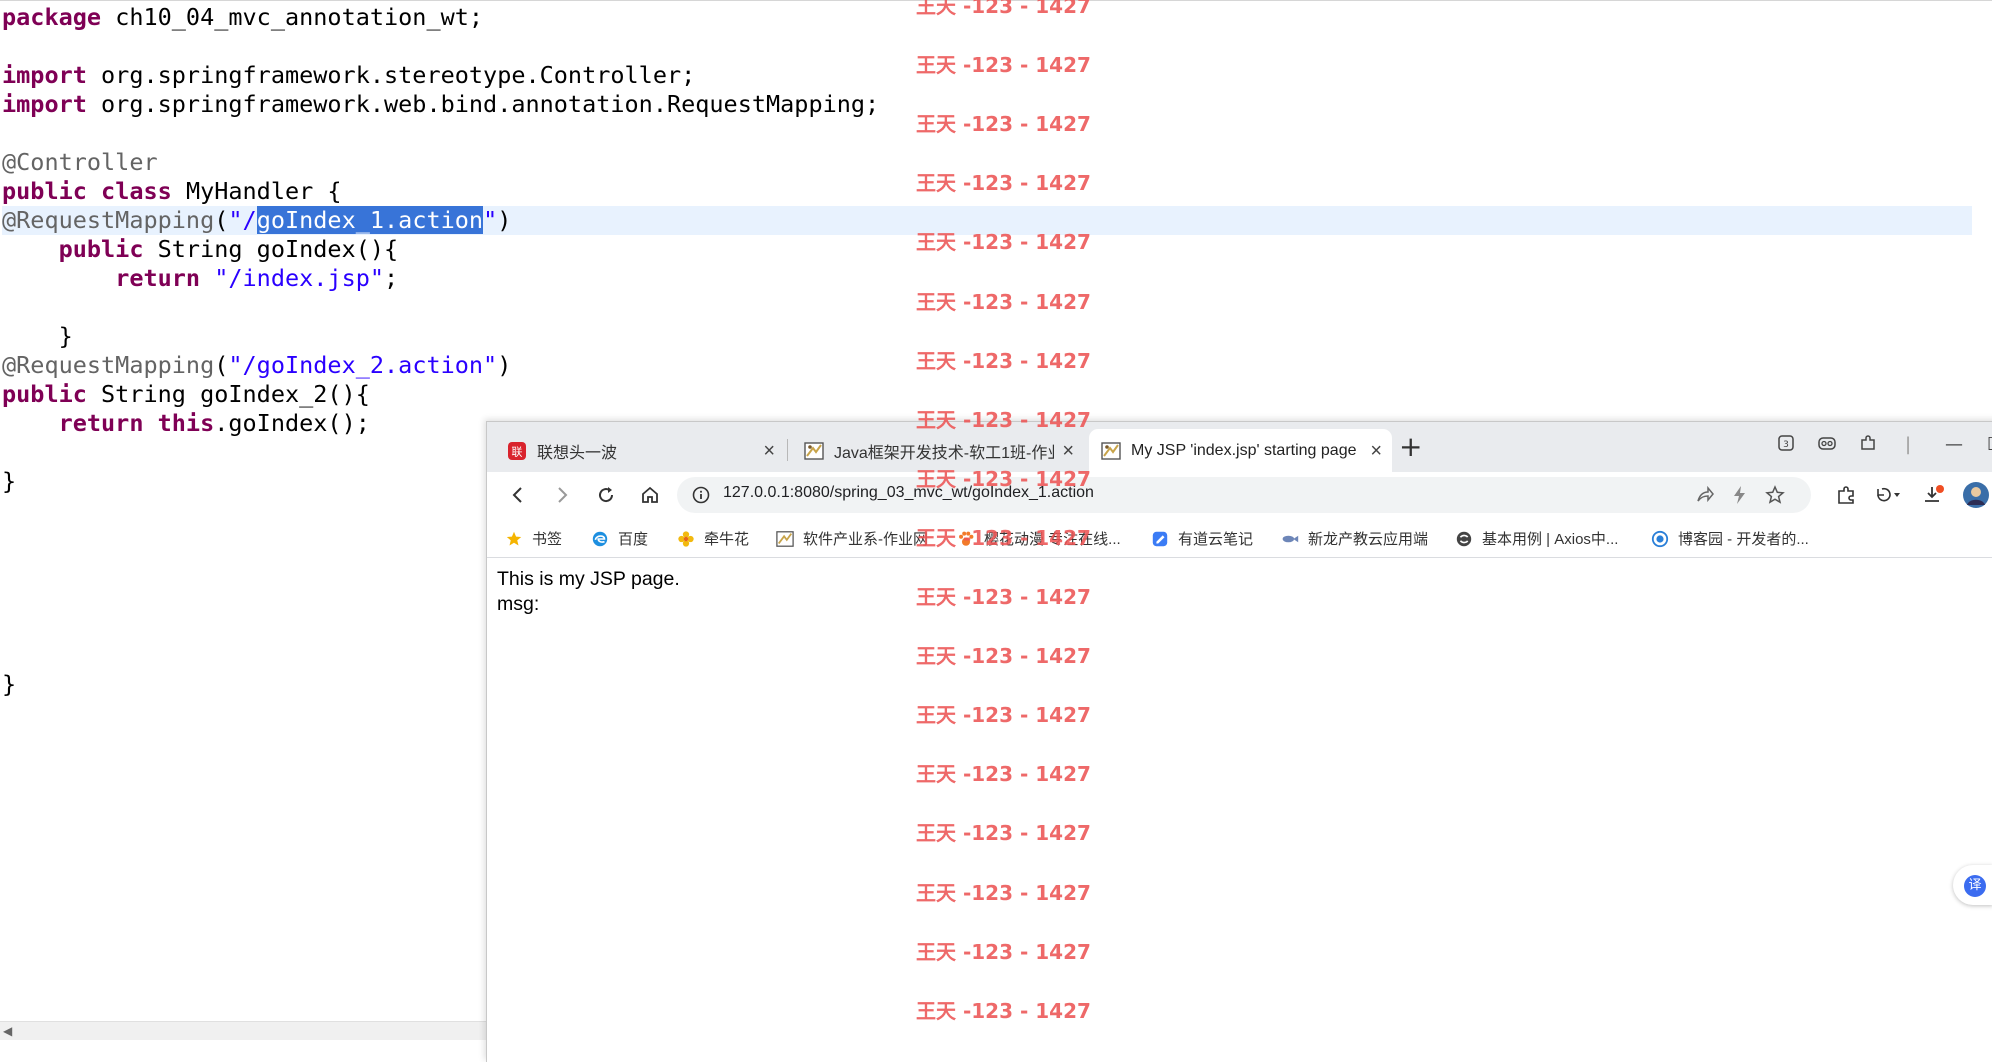 This screenshot has height=1062, width=1992. What do you see at coordinates (562, 495) in the screenshot?
I see `forward-icon` at bounding box center [562, 495].